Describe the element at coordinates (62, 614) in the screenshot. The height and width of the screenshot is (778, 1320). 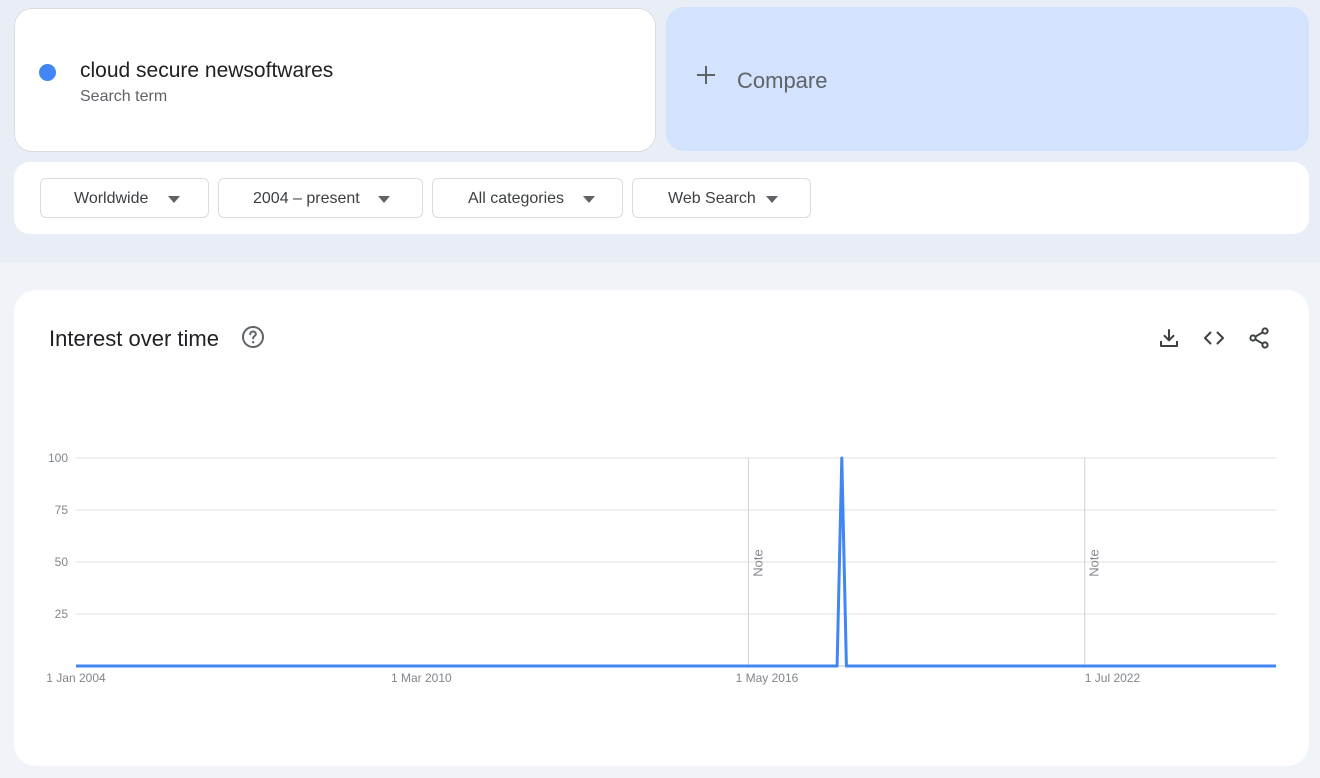
I see `y-tick-label: 25` at that location.